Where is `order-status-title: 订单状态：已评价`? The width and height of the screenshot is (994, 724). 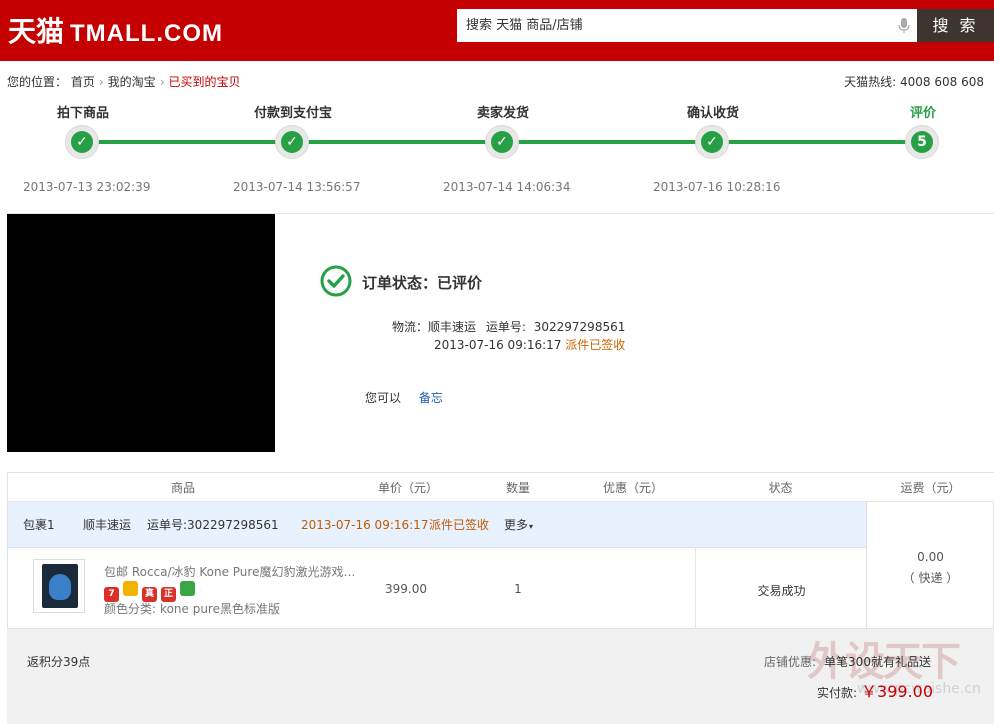
order-status-title: 订单状态：已评价 is located at coordinates (422, 283).